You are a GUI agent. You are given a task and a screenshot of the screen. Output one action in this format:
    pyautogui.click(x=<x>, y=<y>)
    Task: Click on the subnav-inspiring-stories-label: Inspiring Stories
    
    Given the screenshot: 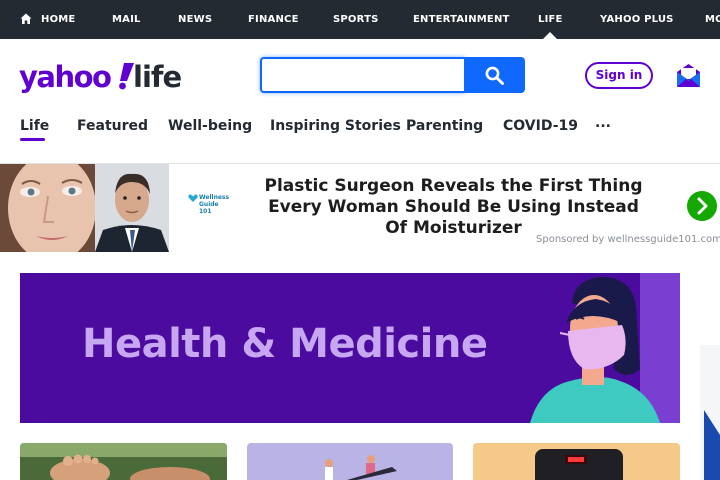 What is the action you would take?
    pyautogui.click(x=335, y=126)
    